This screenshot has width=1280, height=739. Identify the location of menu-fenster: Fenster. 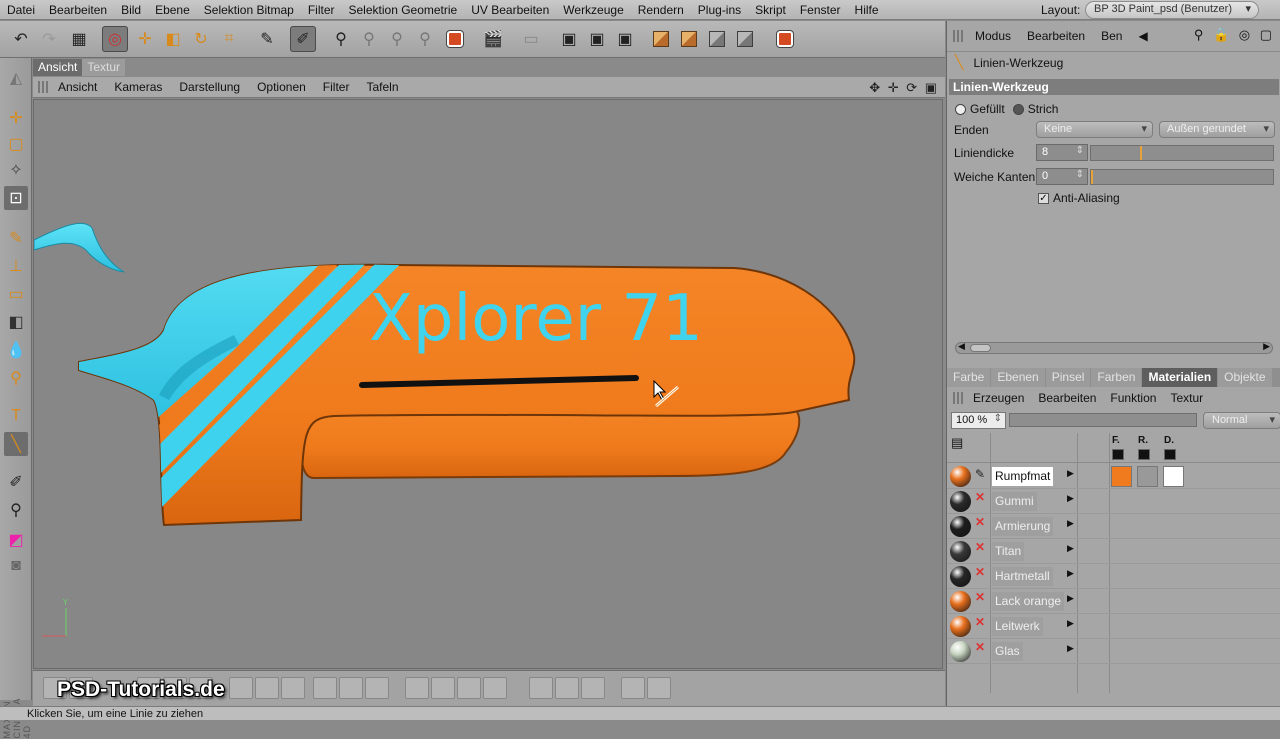
(820, 10).